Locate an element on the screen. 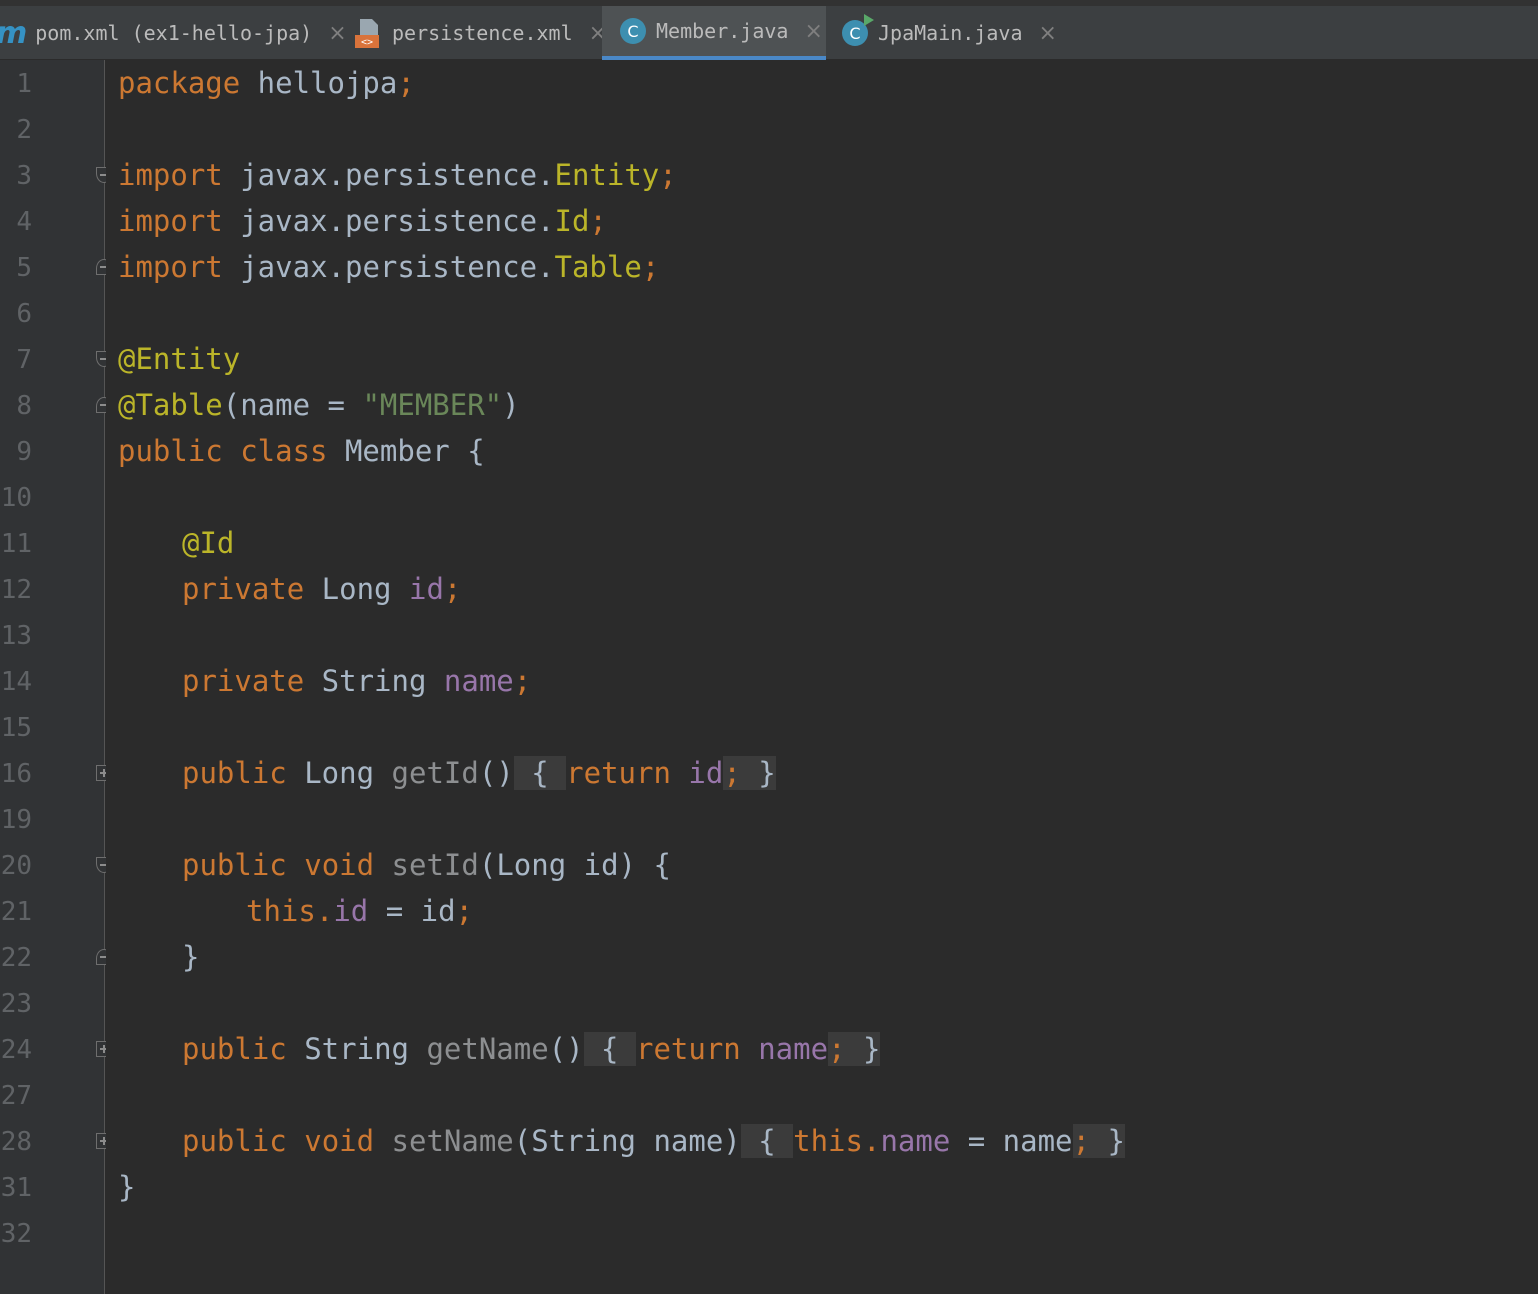 The height and width of the screenshot is (1294, 1538). code-line: public class Member { is located at coordinates (301, 451).